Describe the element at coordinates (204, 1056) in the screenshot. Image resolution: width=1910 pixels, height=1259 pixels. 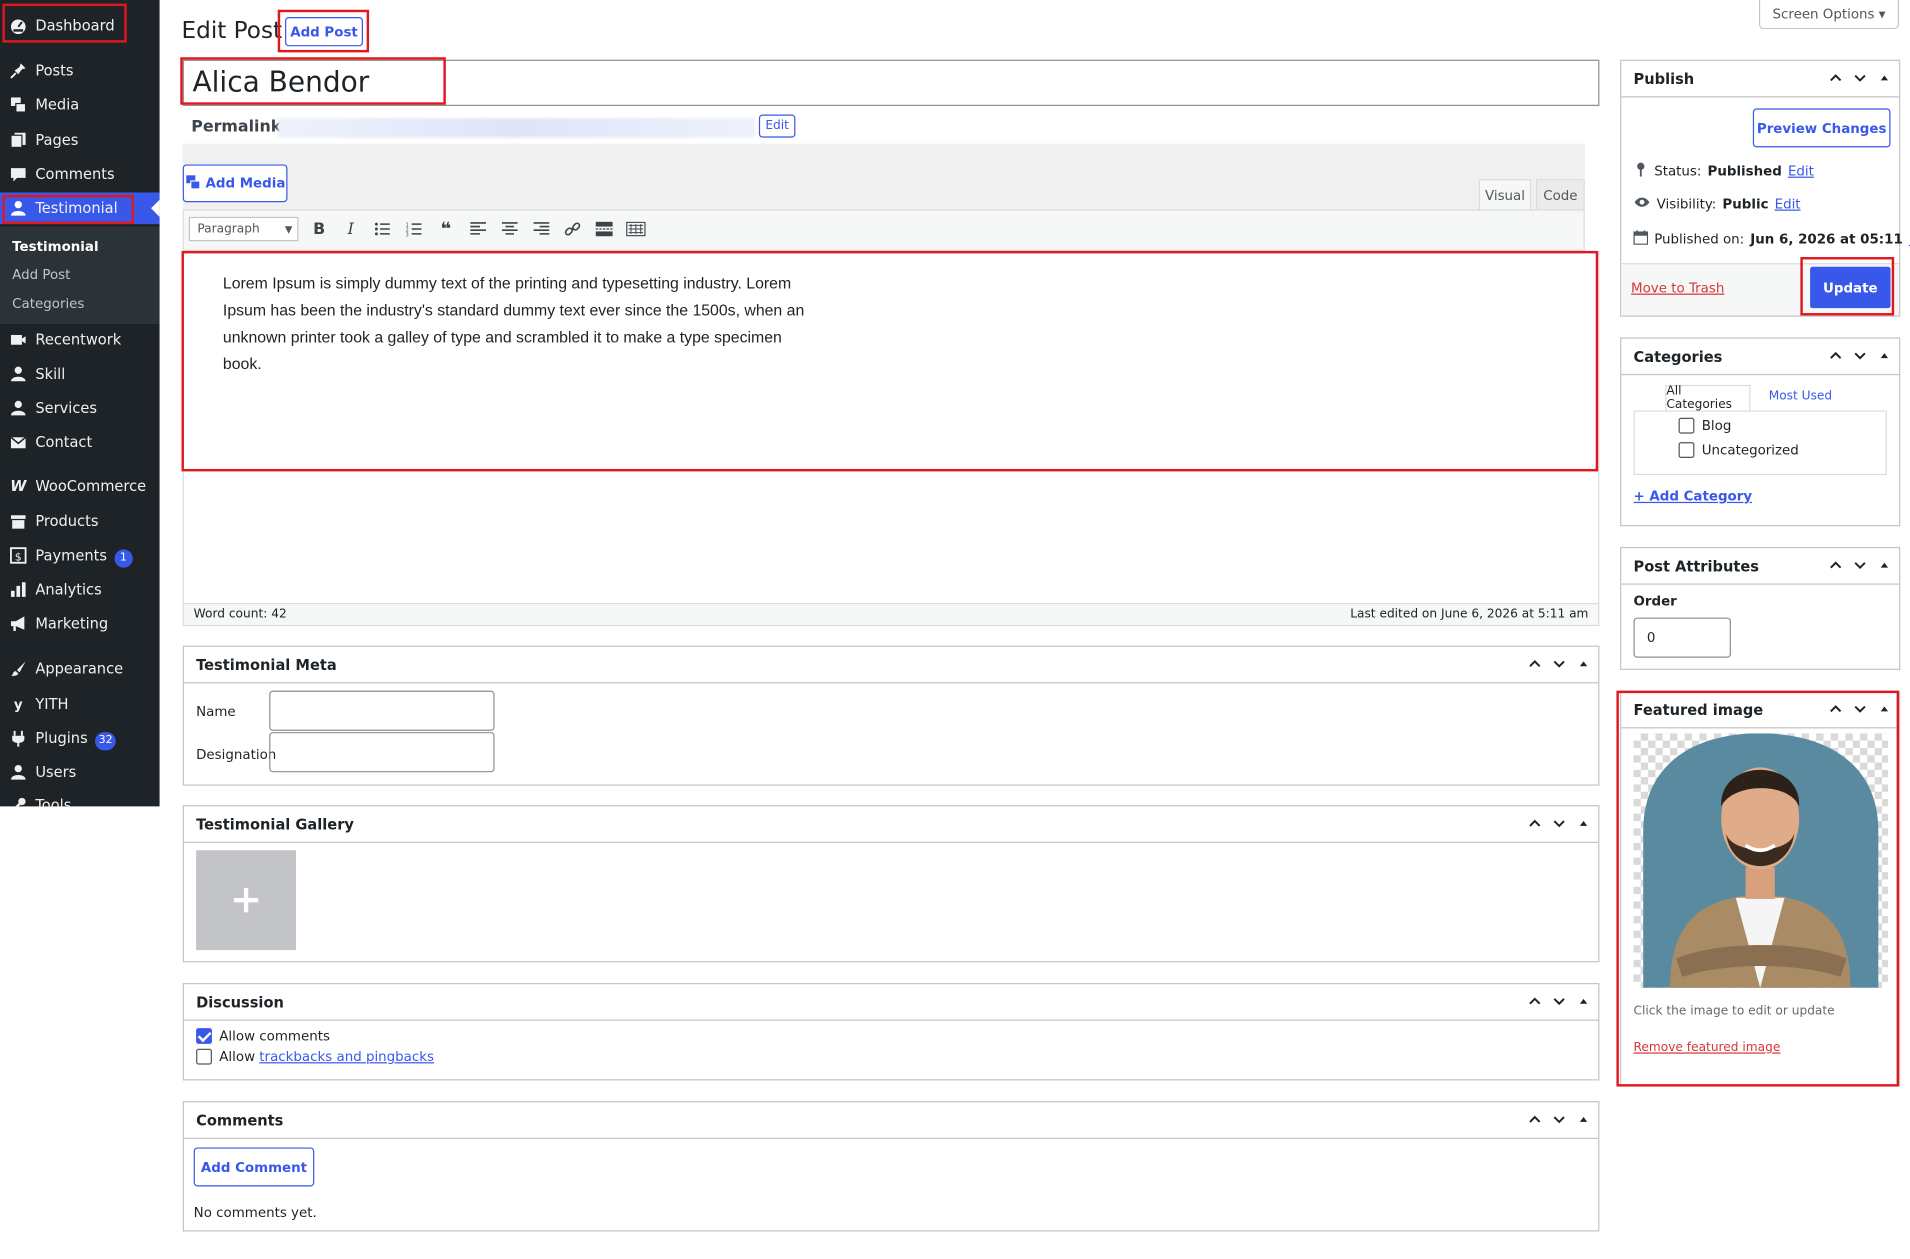
I see `allow-pingbacks-checkbox` at that location.